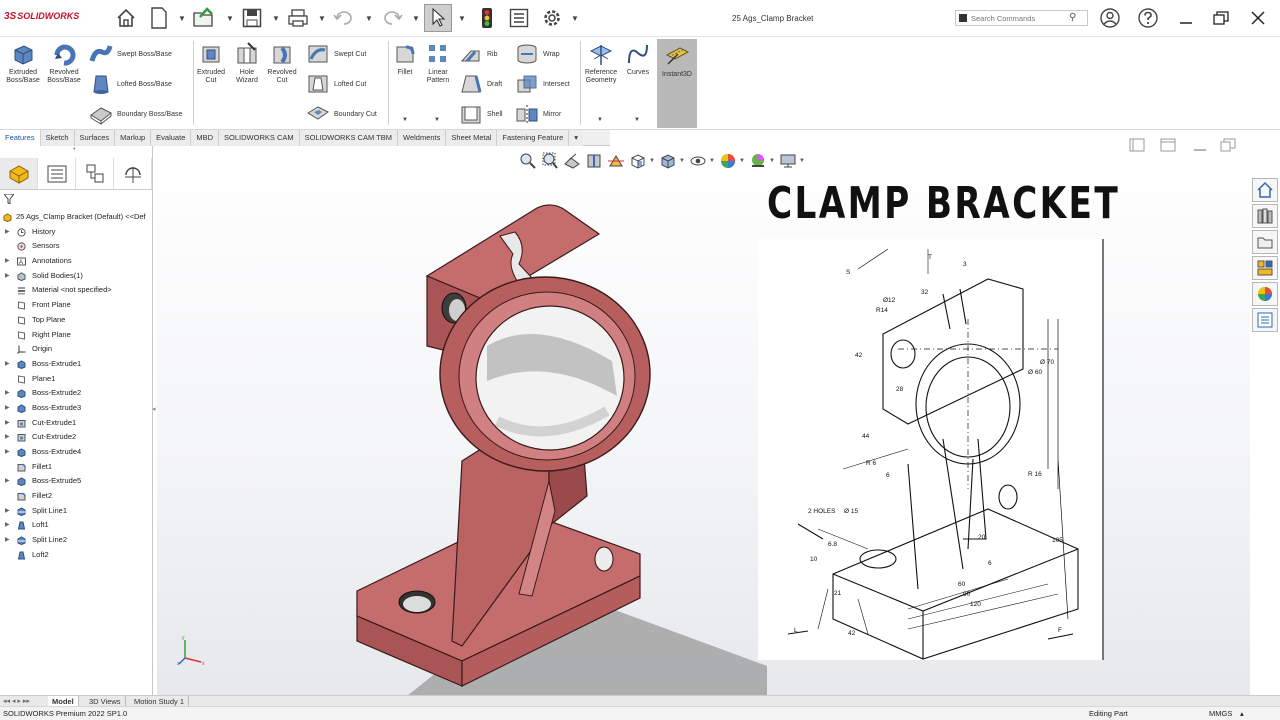  I want to click on open-document-icon, so click(204, 18).